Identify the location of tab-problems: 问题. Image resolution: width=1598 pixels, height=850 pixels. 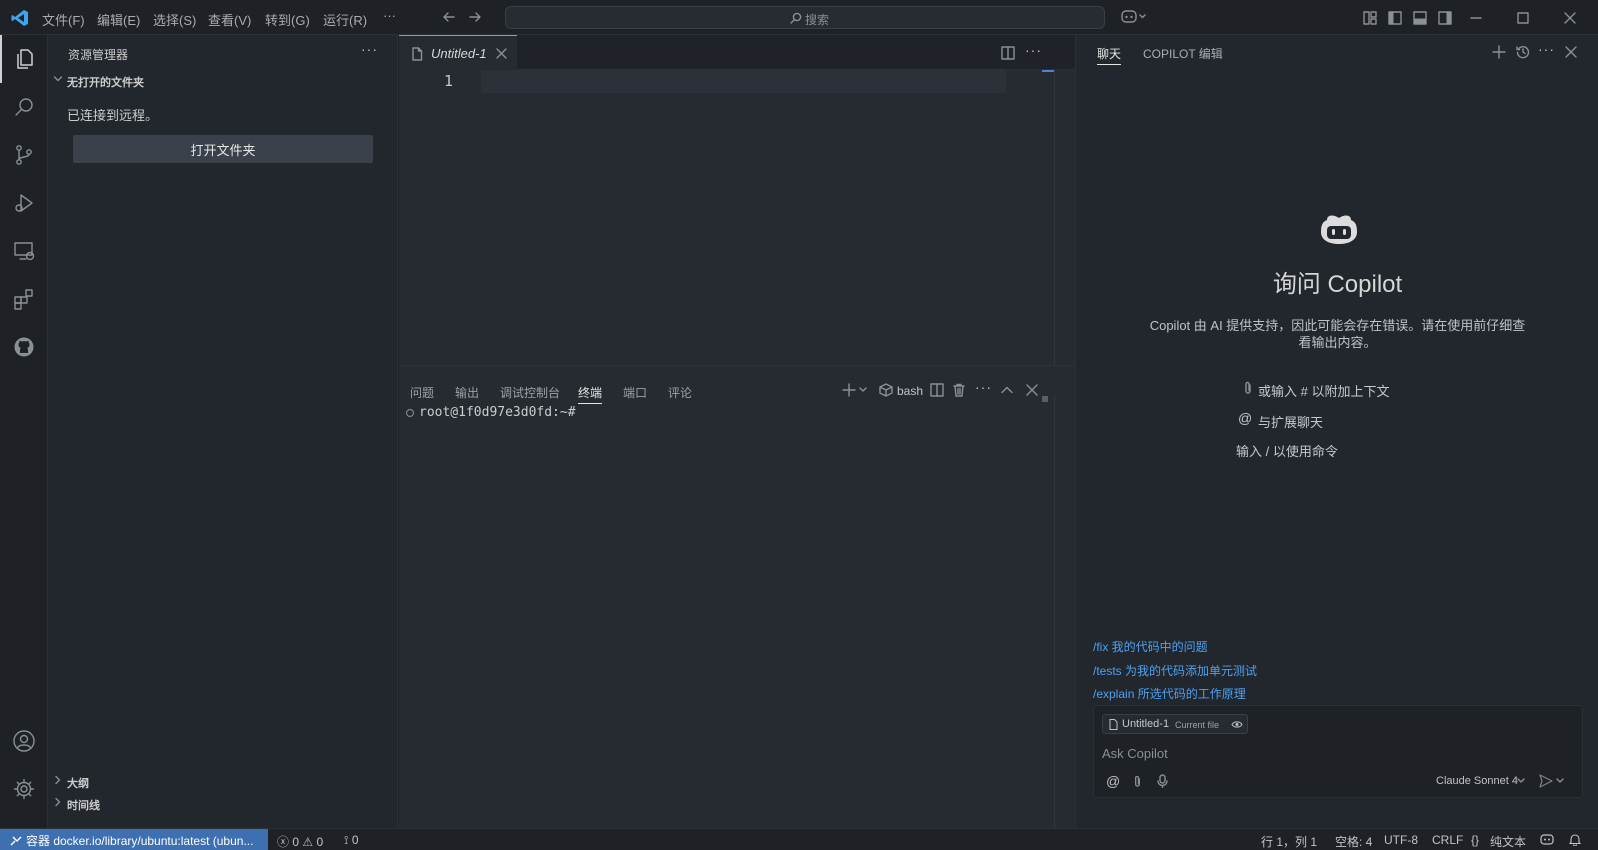
(422, 392).